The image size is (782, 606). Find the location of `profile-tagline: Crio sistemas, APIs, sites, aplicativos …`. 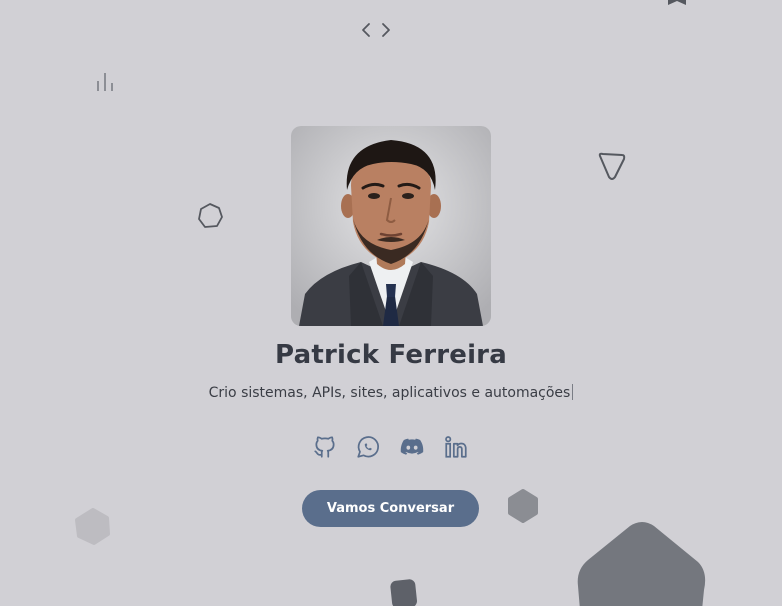

profile-tagline: Crio sistemas, APIs, sites, aplicativos … is located at coordinates (391, 392).